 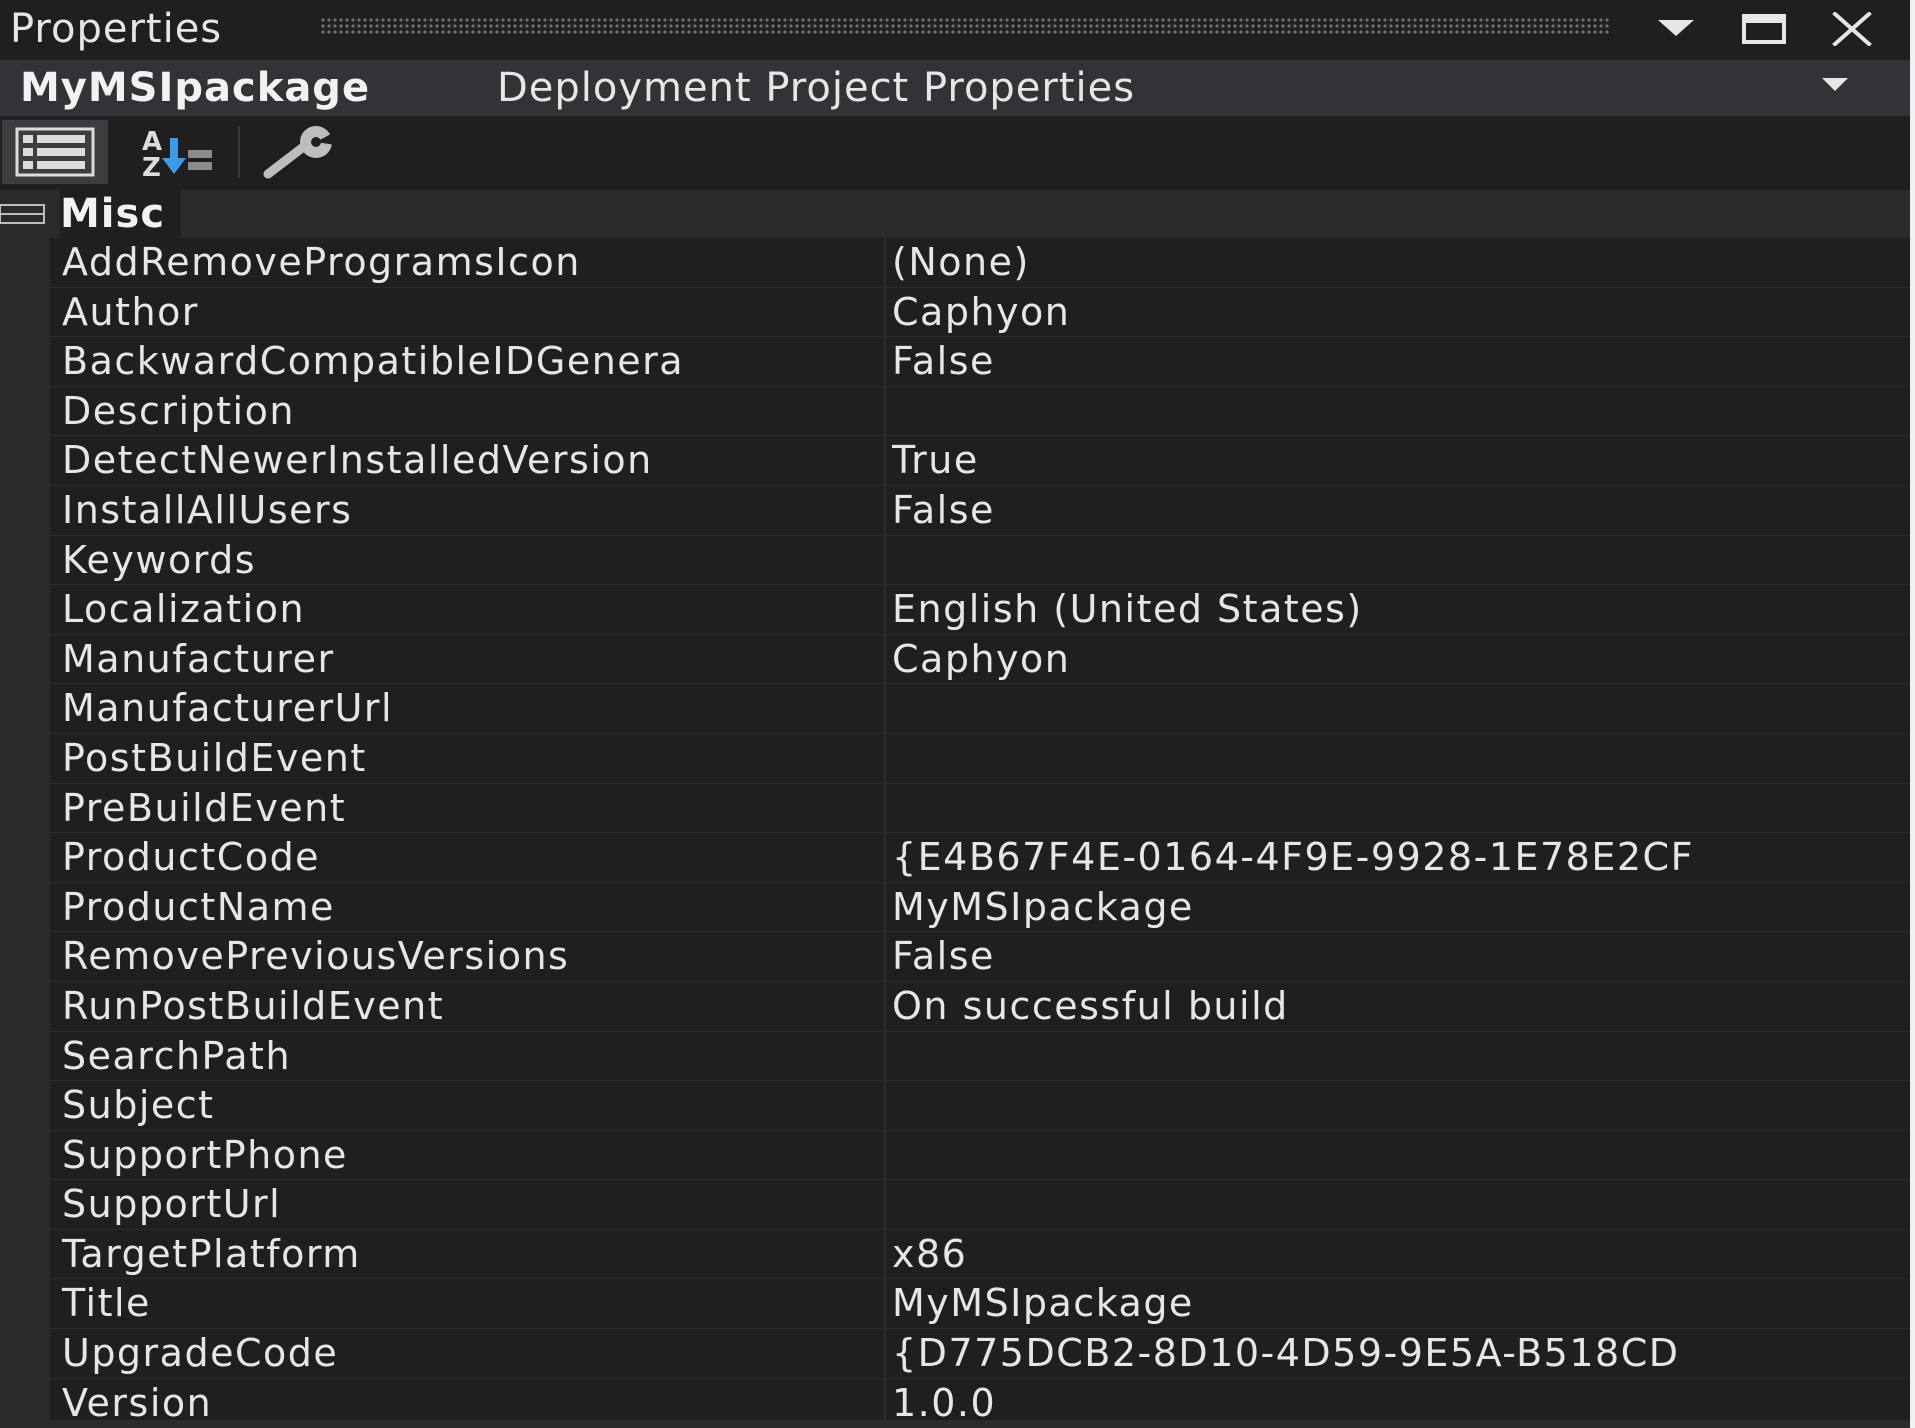 What do you see at coordinates (1403, 857) in the screenshot?
I see `property-value: {E4B67F4E-0164-4F9E-9928-1E78E2CF` at bounding box center [1403, 857].